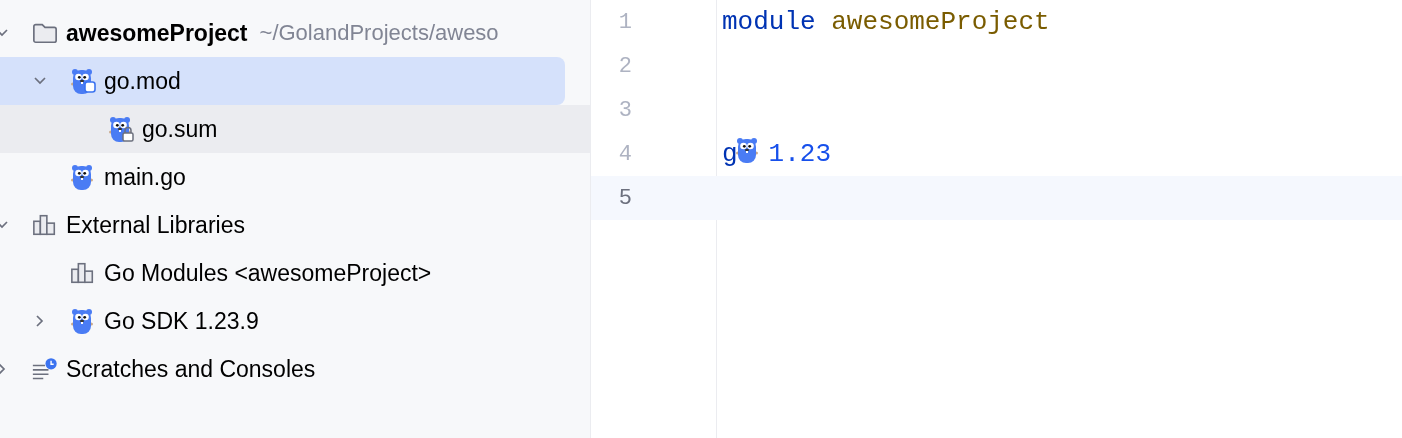  I want to click on item-label: go.sum, so click(180, 129).